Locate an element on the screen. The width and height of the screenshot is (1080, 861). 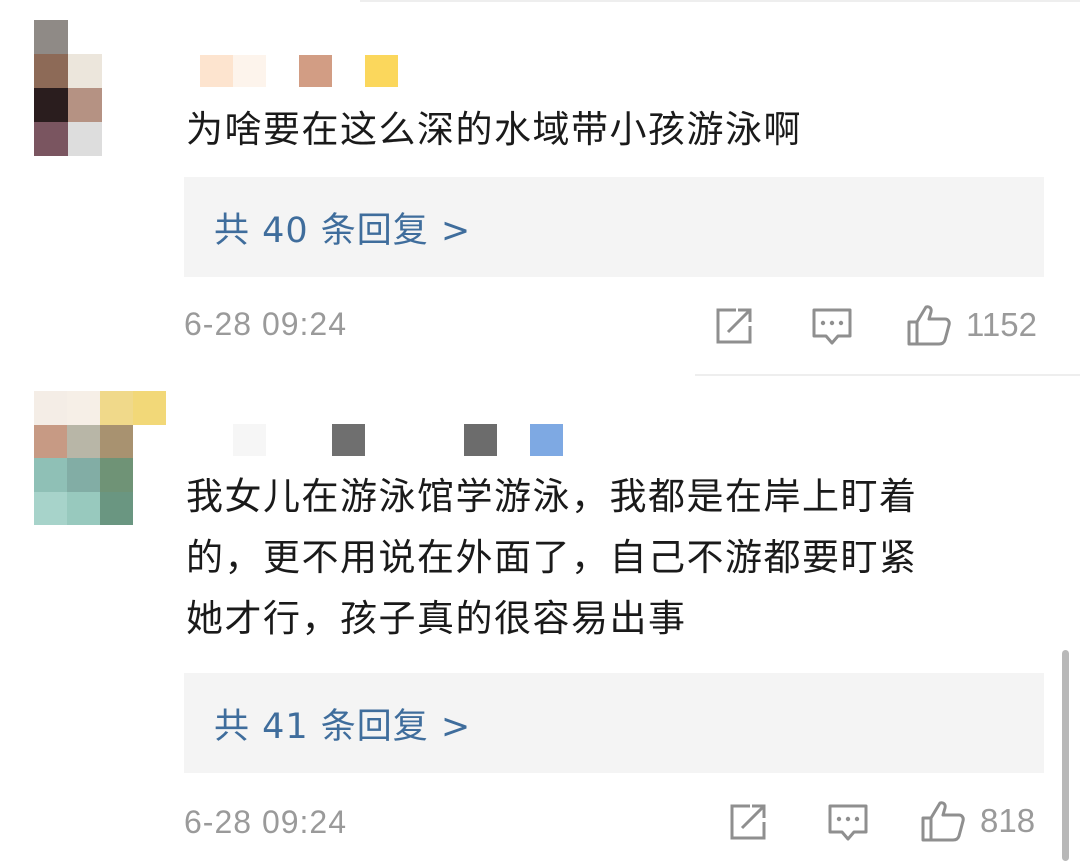
like-button: 818 is located at coordinates (977, 821).